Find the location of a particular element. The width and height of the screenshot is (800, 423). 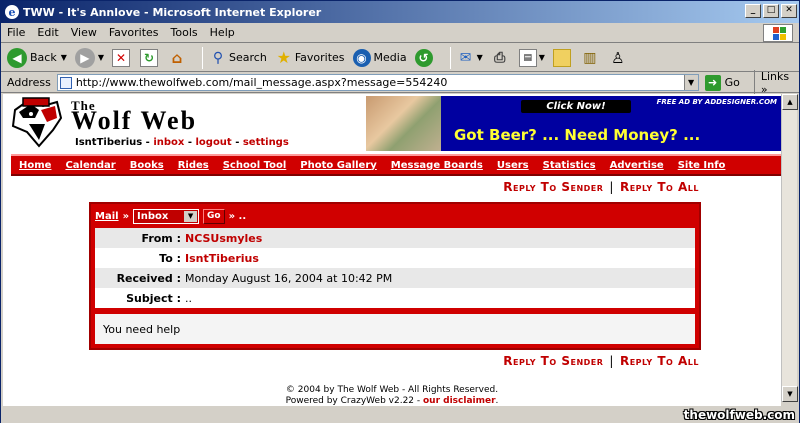

back-button: ◀ Back ▼ is located at coordinates (37, 57).